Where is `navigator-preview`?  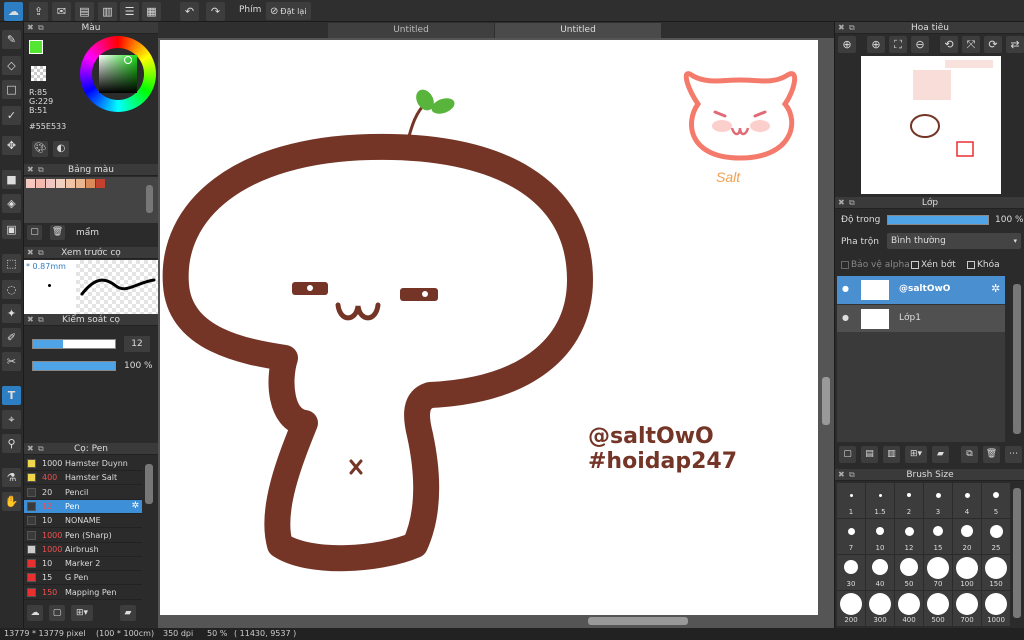 navigator-preview is located at coordinates (931, 125).